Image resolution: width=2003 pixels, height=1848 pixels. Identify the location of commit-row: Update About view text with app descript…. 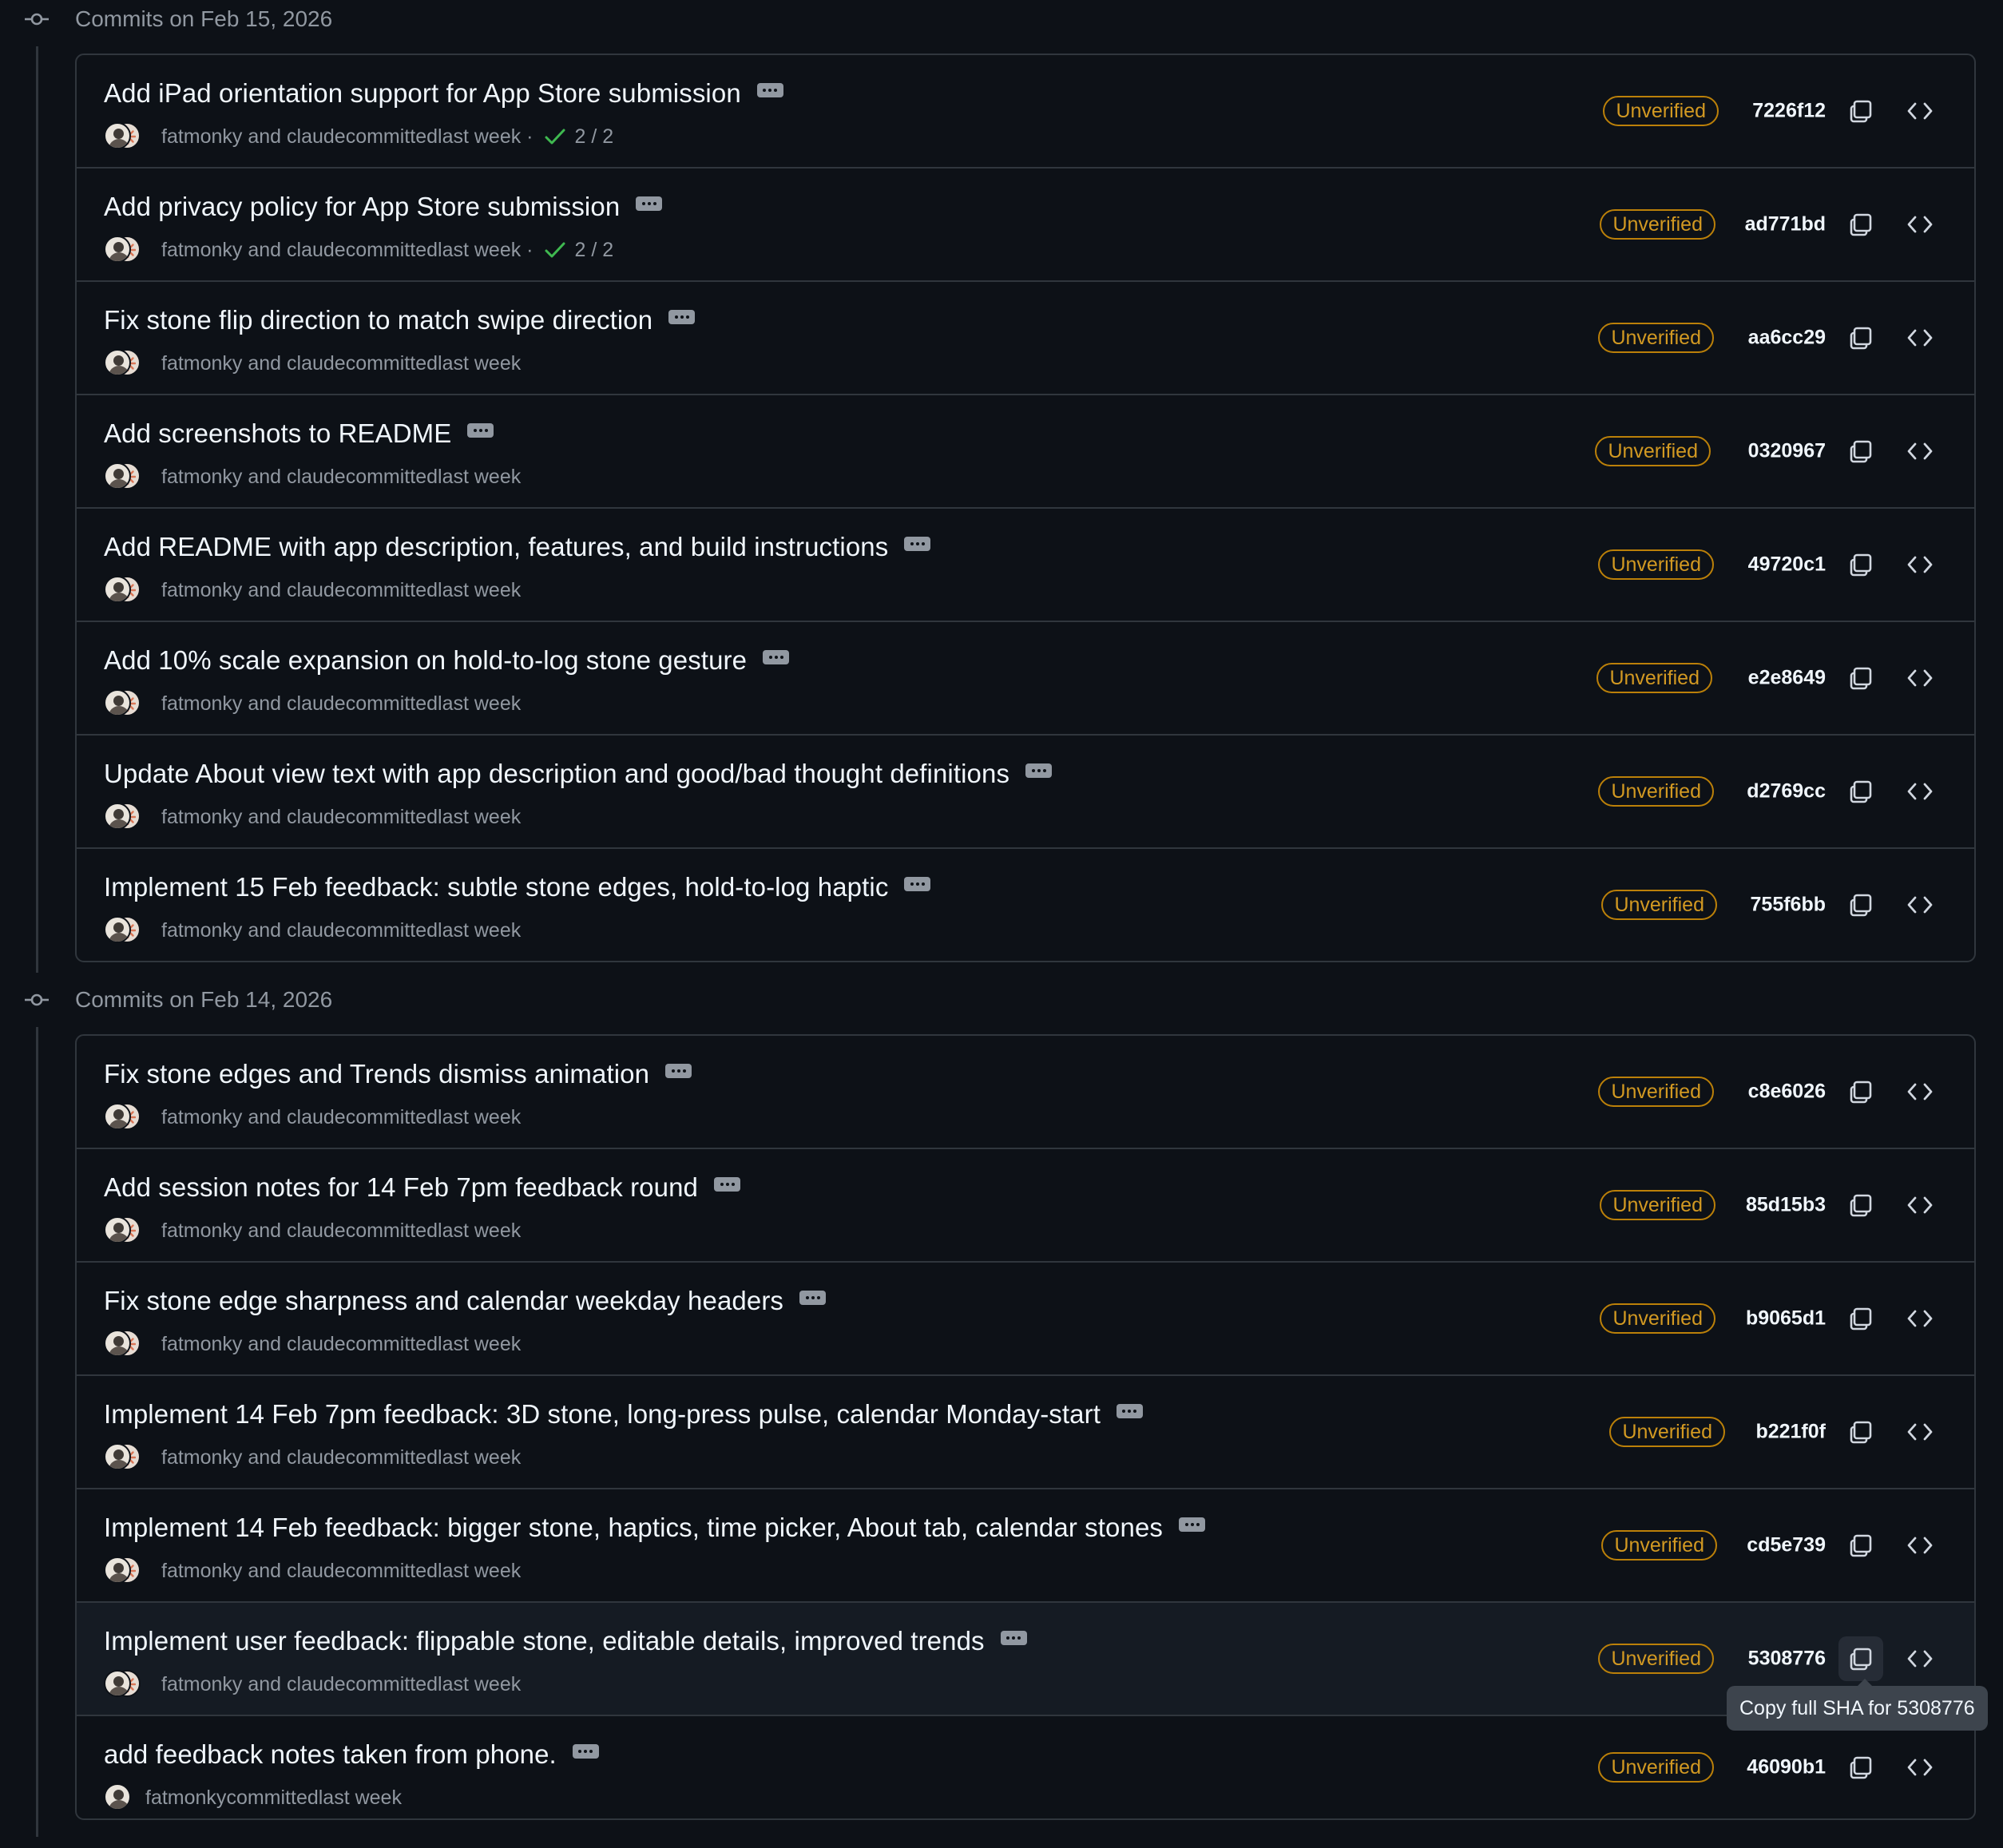
(1025, 792).